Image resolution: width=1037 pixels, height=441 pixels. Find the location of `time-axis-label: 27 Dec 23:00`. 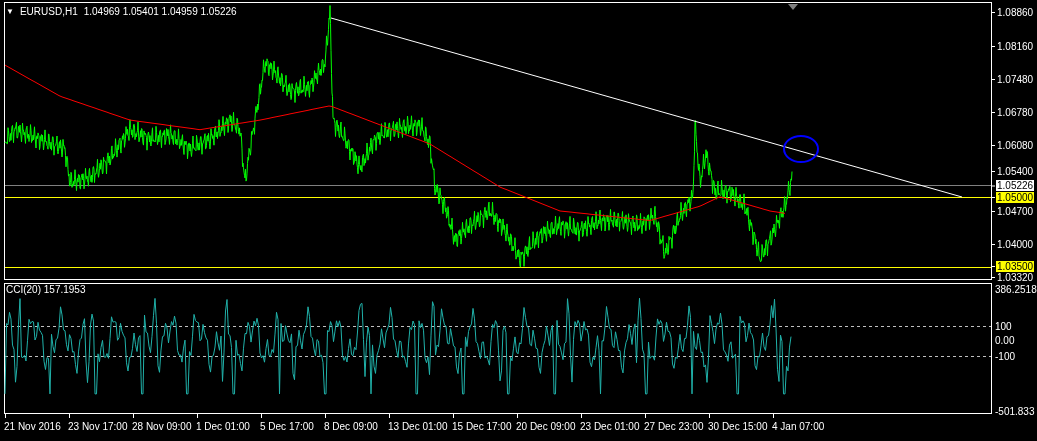

time-axis-label: 27 Dec 23:00 is located at coordinates (674, 426).